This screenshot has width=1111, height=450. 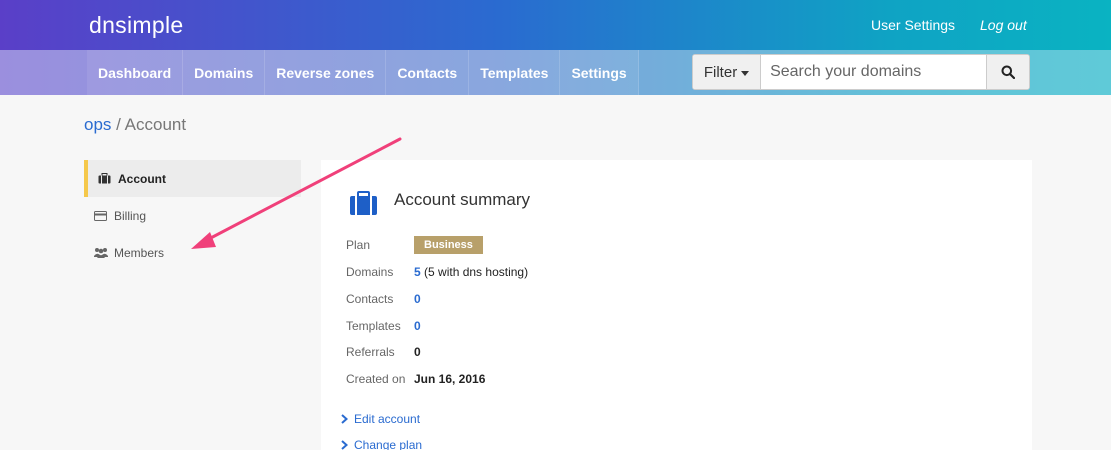 I want to click on sidebar-item-billing: Billing, so click(x=192, y=215).